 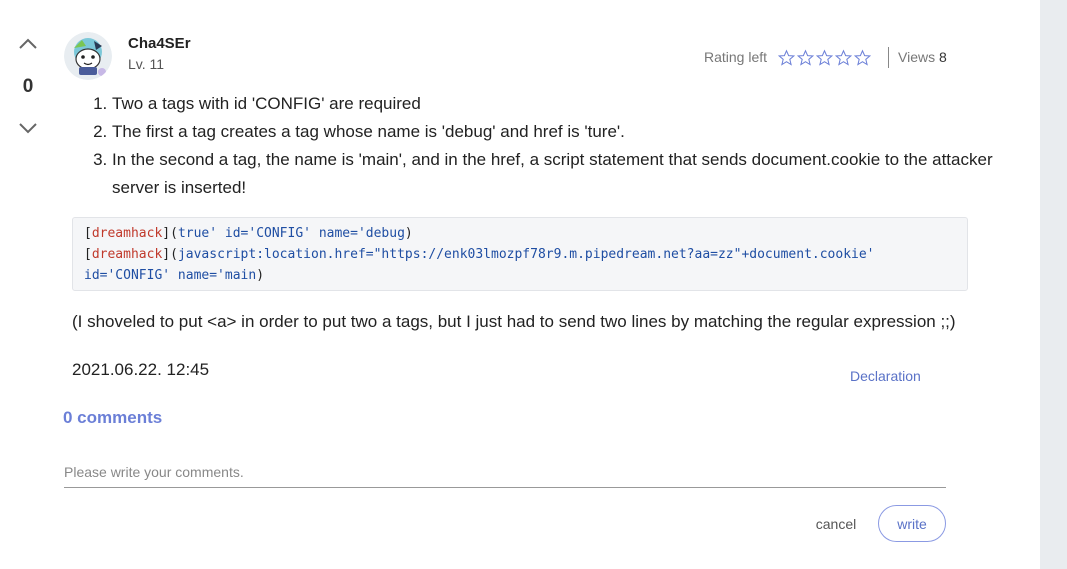 What do you see at coordinates (113, 417) in the screenshot?
I see `comments-count: 0 comments` at bounding box center [113, 417].